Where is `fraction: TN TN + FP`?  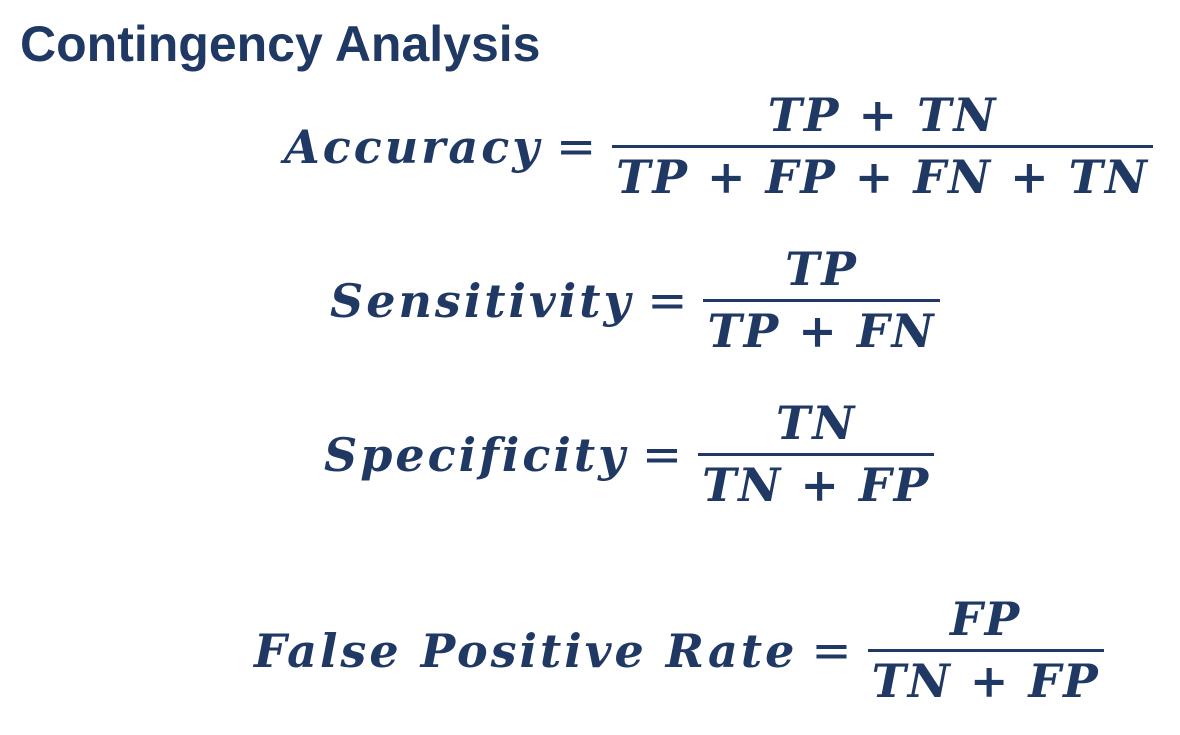
fraction: TN TN + FP is located at coordinates (816, 454).